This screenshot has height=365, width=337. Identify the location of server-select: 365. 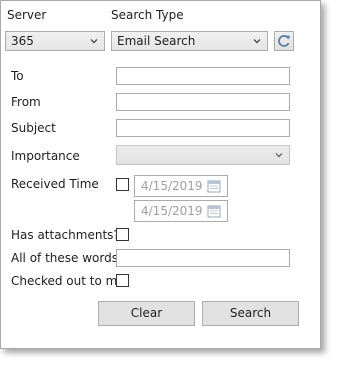
(55, 41).